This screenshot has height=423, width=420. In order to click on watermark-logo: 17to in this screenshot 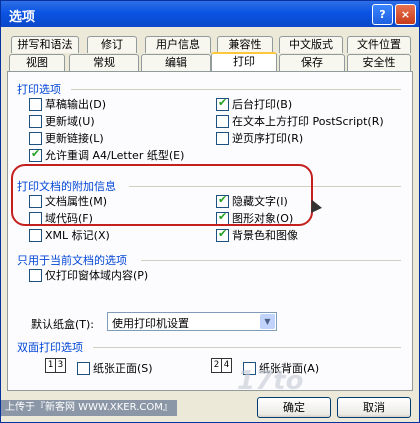, I will do `click(270, 381)`.